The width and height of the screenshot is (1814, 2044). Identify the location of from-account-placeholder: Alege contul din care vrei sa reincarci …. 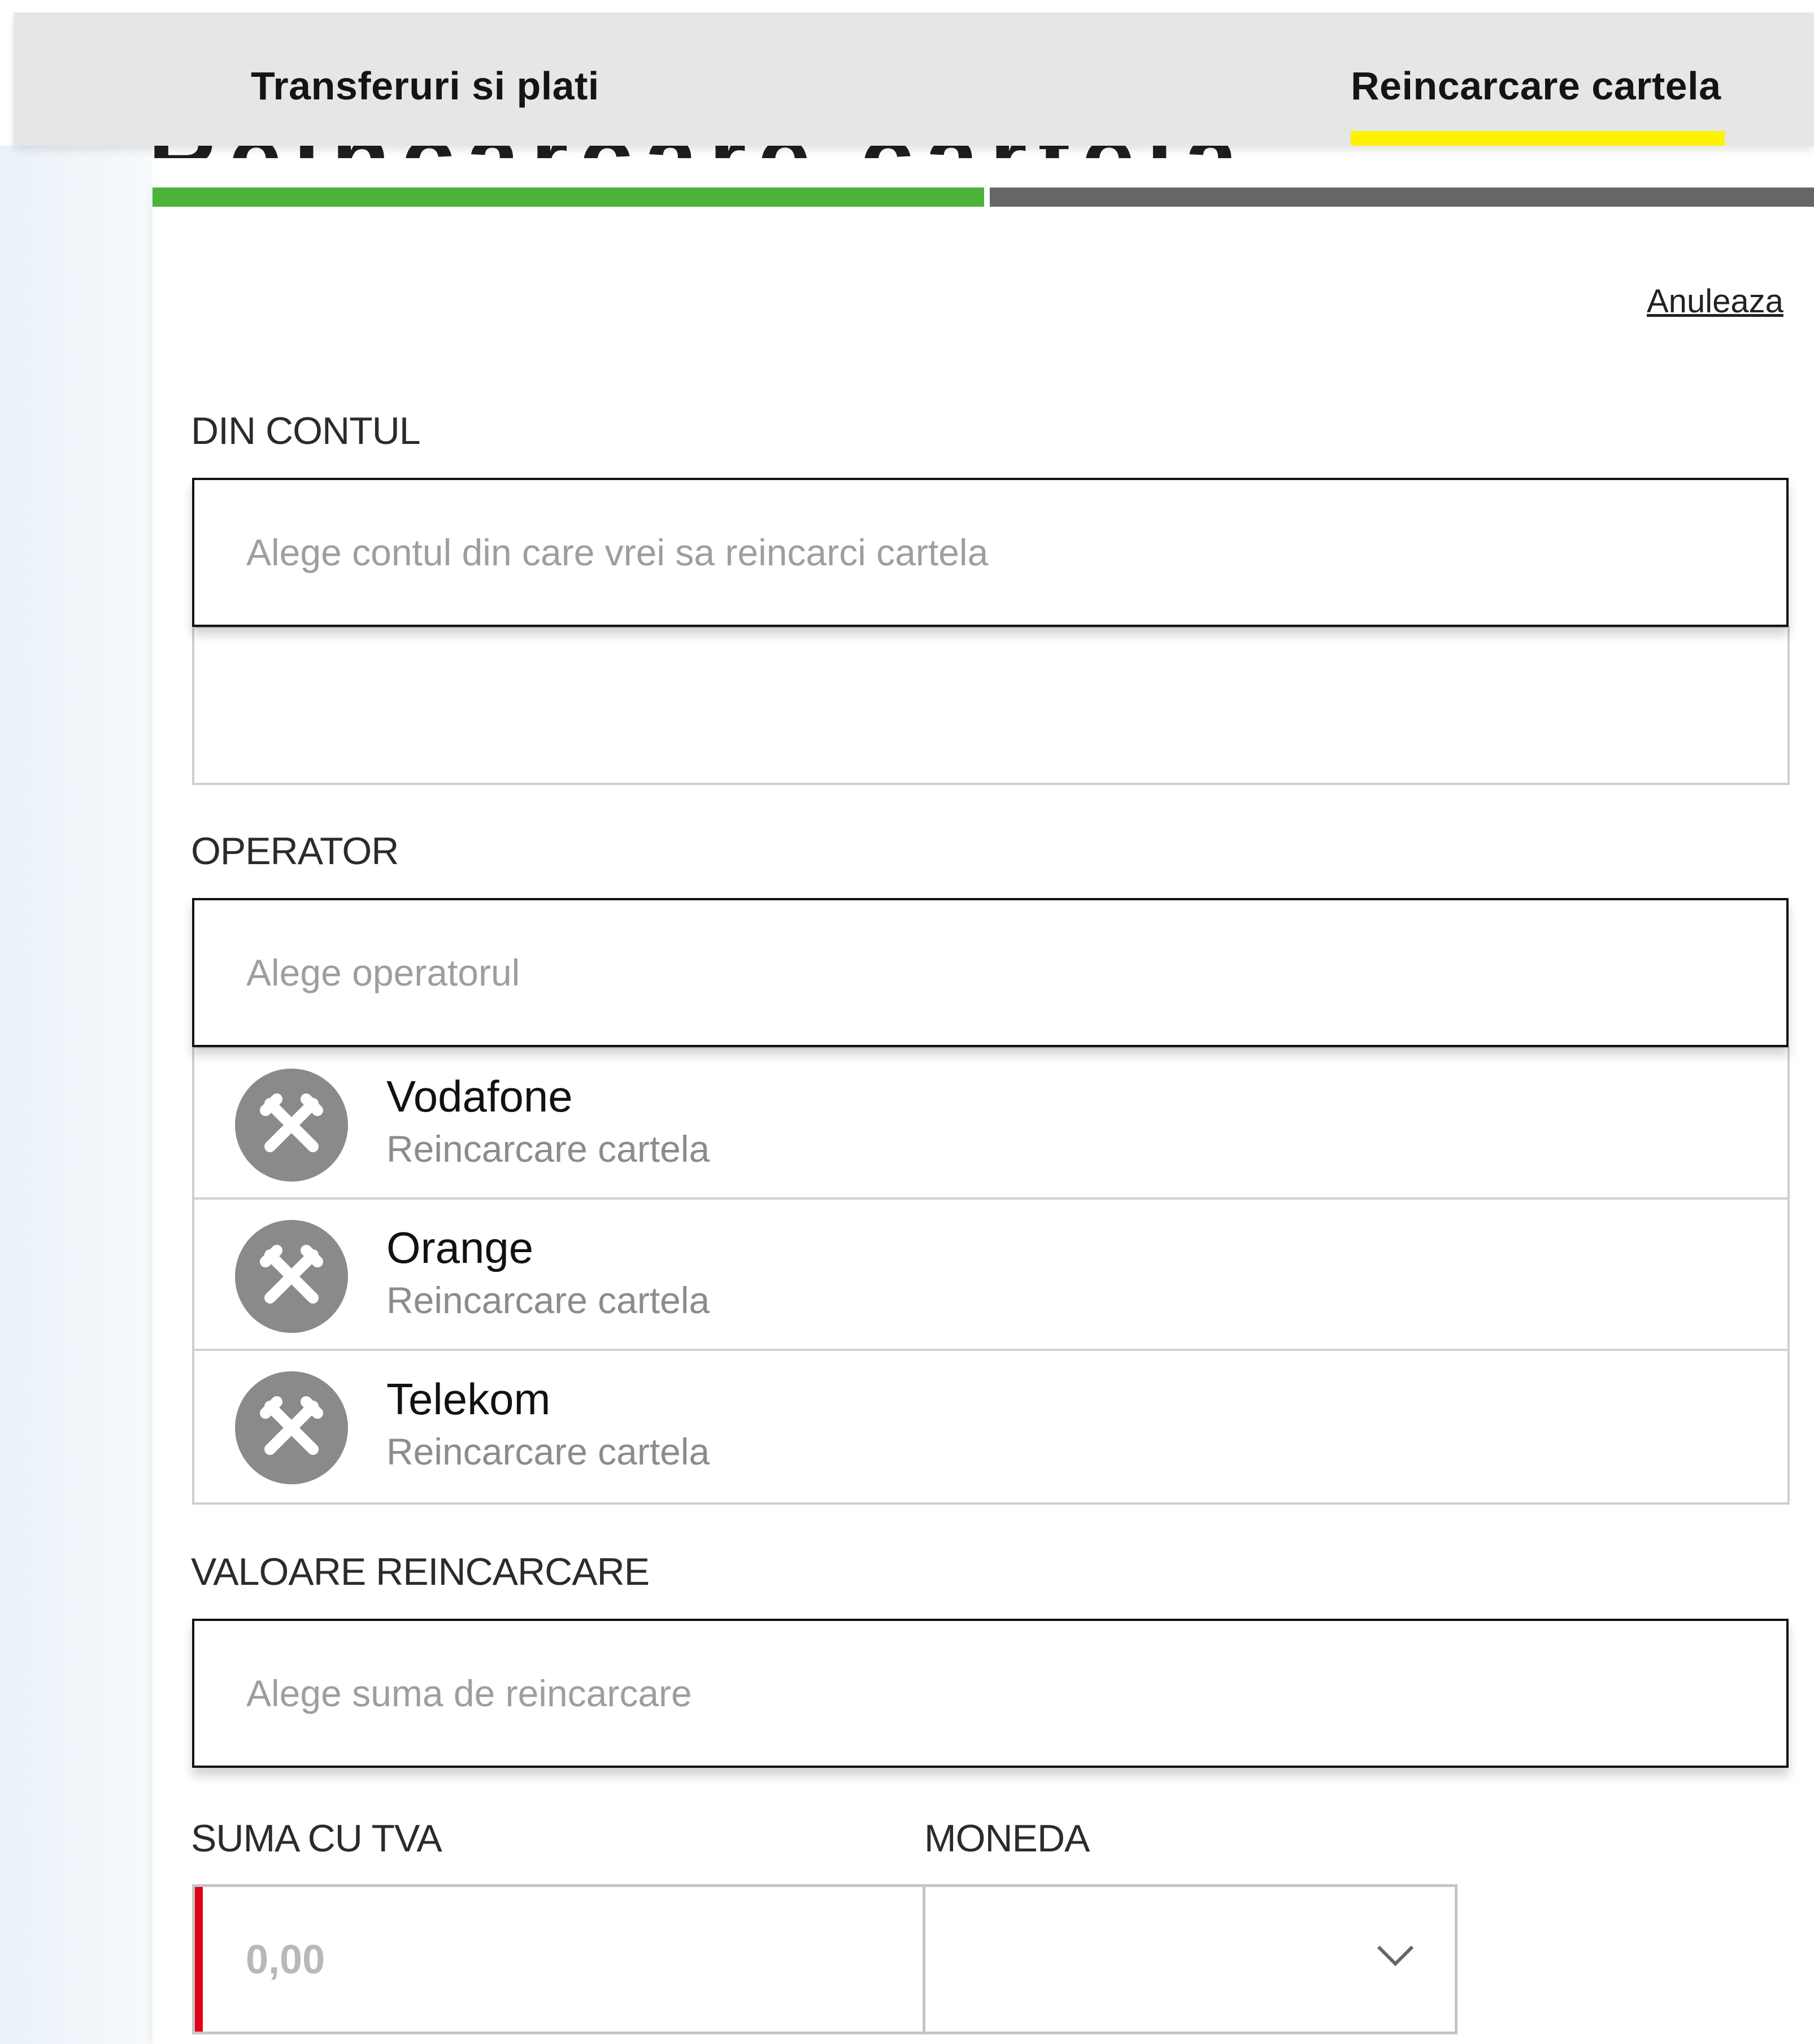
(617, 552).